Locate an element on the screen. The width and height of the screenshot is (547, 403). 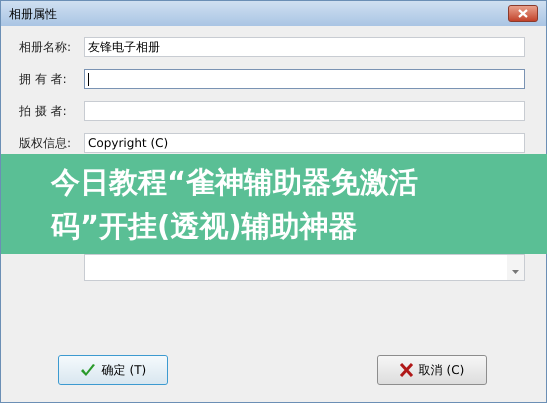
text-field: Copyright (C) is located at coordinates (304, 143).